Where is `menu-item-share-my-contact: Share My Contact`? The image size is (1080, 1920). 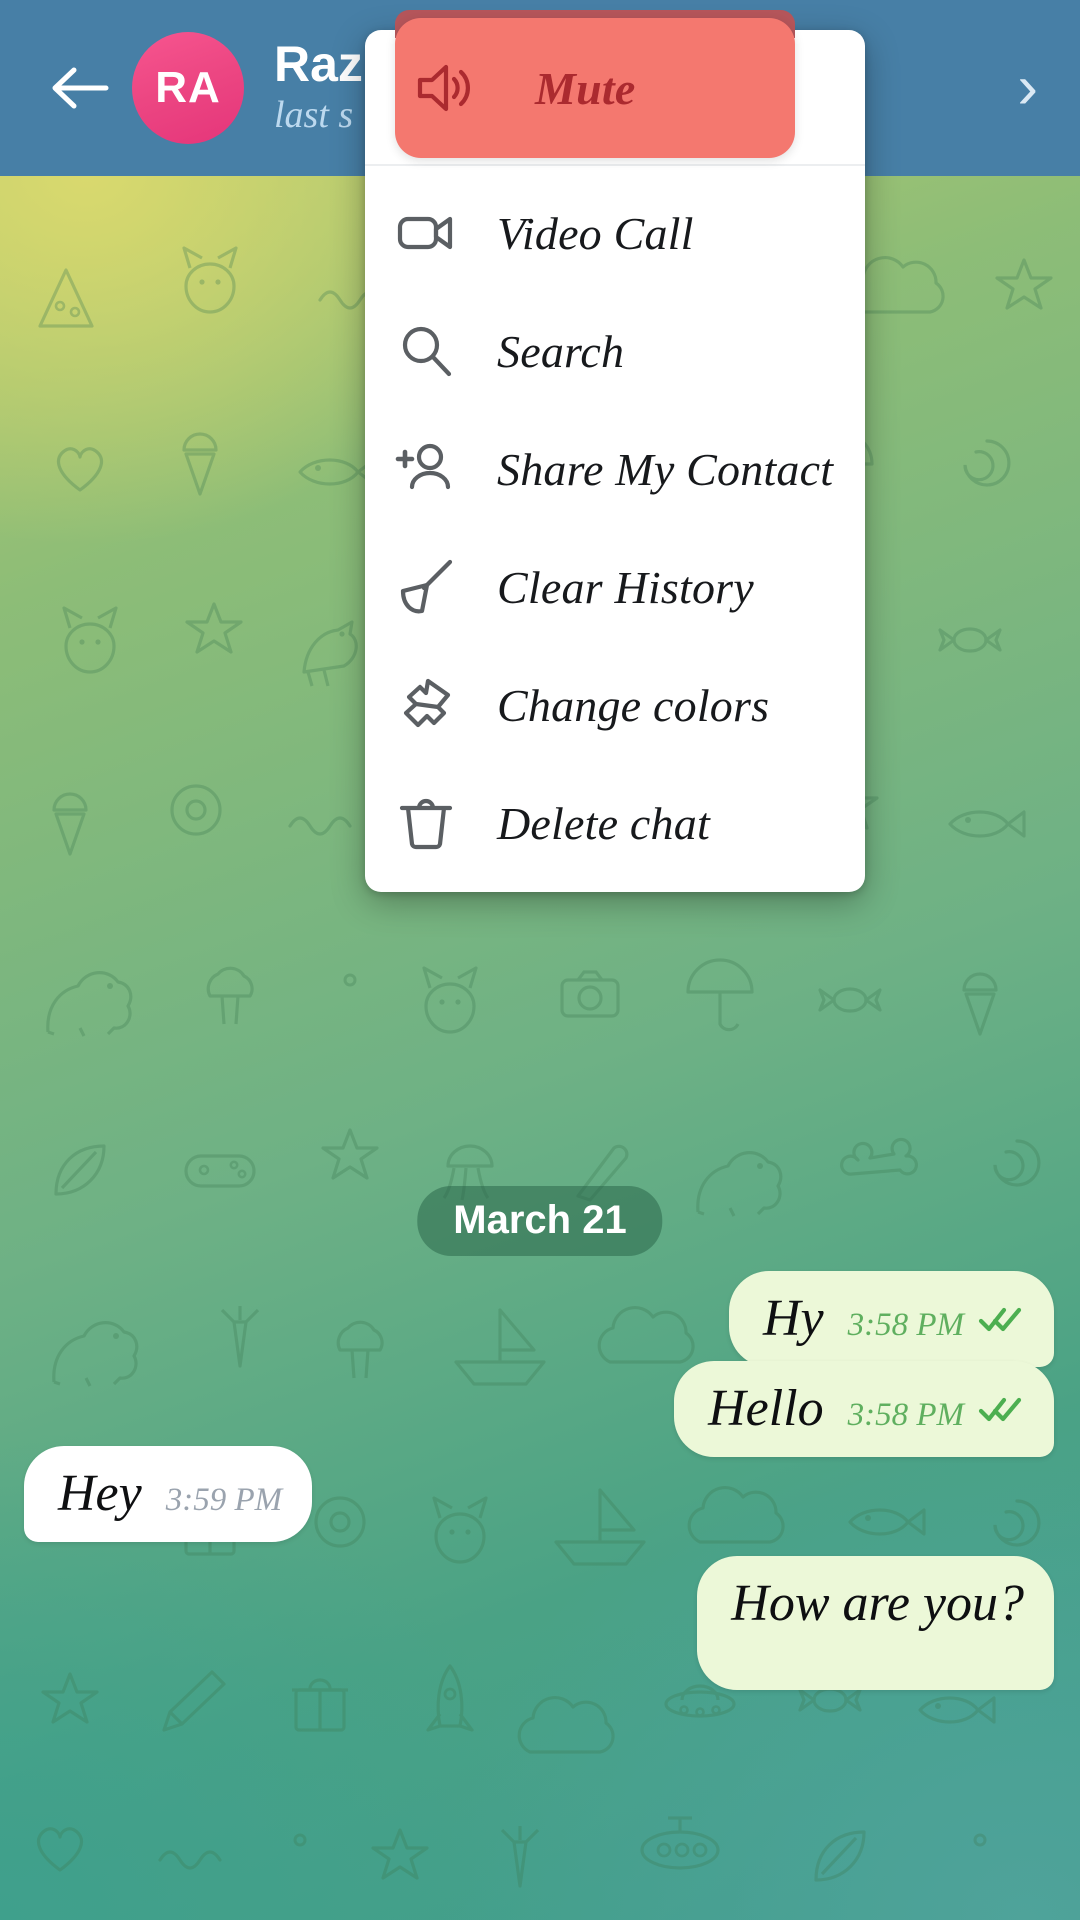 menu-item-share-my-contact: Share My Contact is located at coordinates (615, 469).